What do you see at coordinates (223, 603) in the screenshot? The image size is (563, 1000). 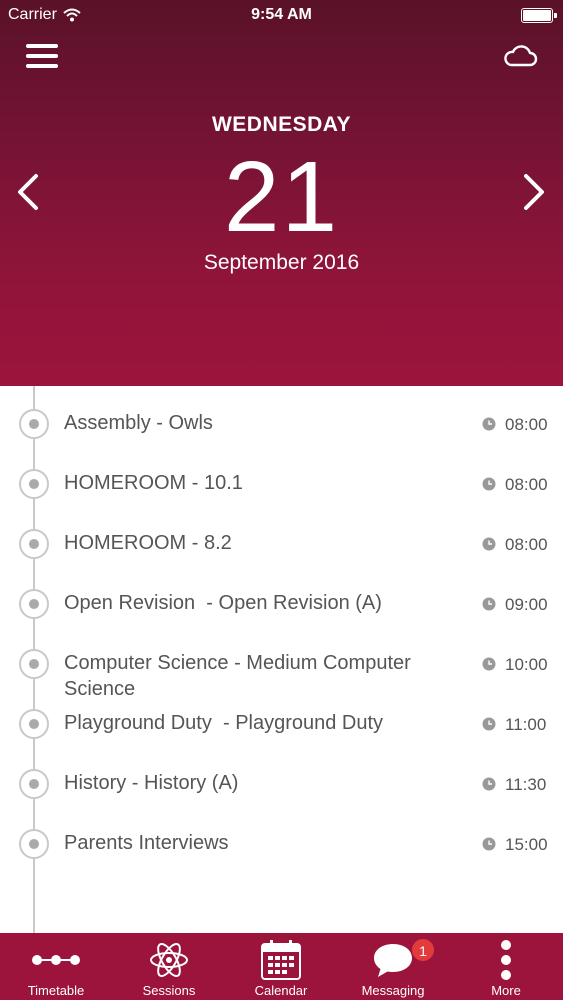 I see `event-title: Open Revision - Open Revision (A)` at bounding box center [223, 603].